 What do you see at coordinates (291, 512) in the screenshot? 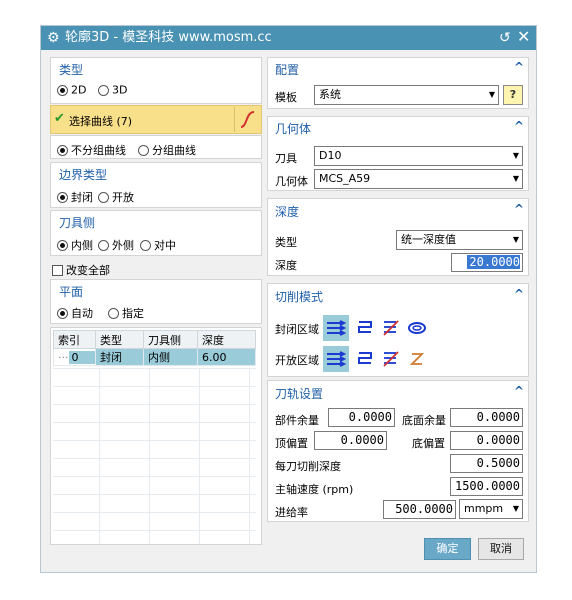
I see `feed-label: 进给率` at bounding box center [291, 512].